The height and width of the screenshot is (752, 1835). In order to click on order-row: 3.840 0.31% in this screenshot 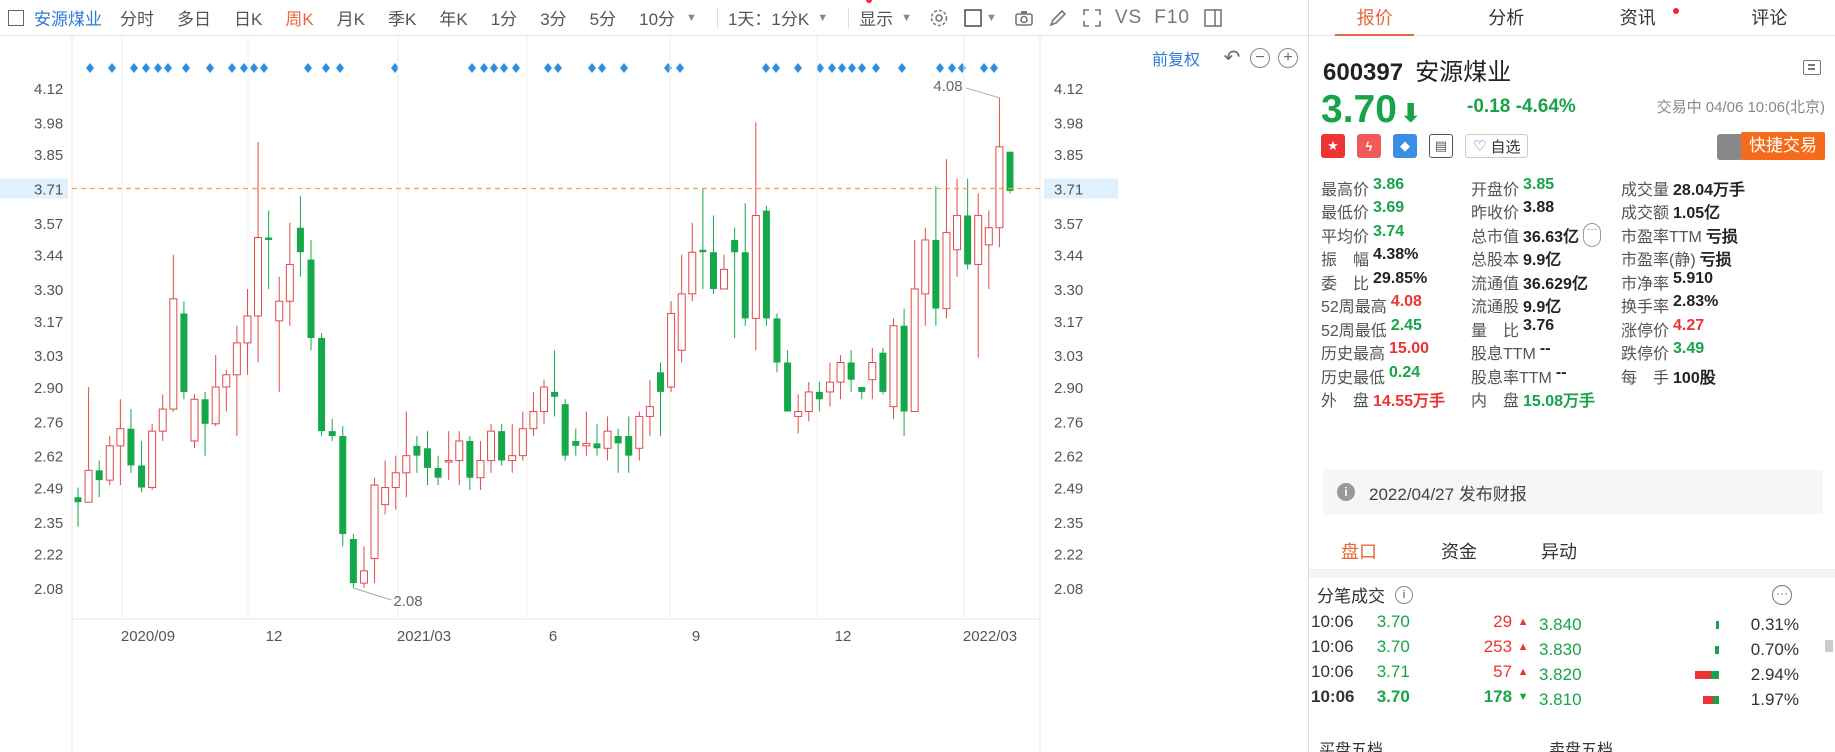, I will do `click(1684, 625)`.